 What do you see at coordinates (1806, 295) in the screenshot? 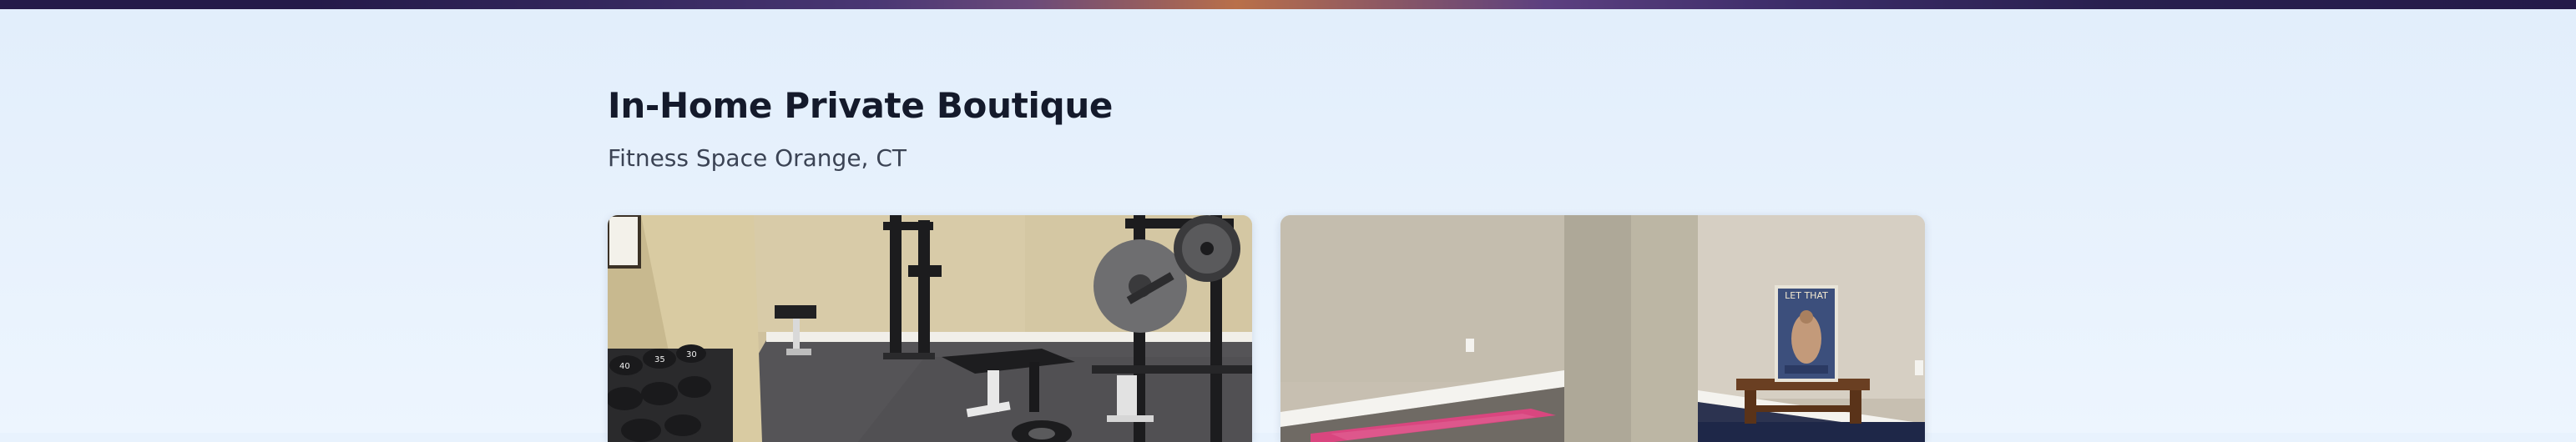
I see `poster-text: LET THAT` at bounding box center [1806, 295].